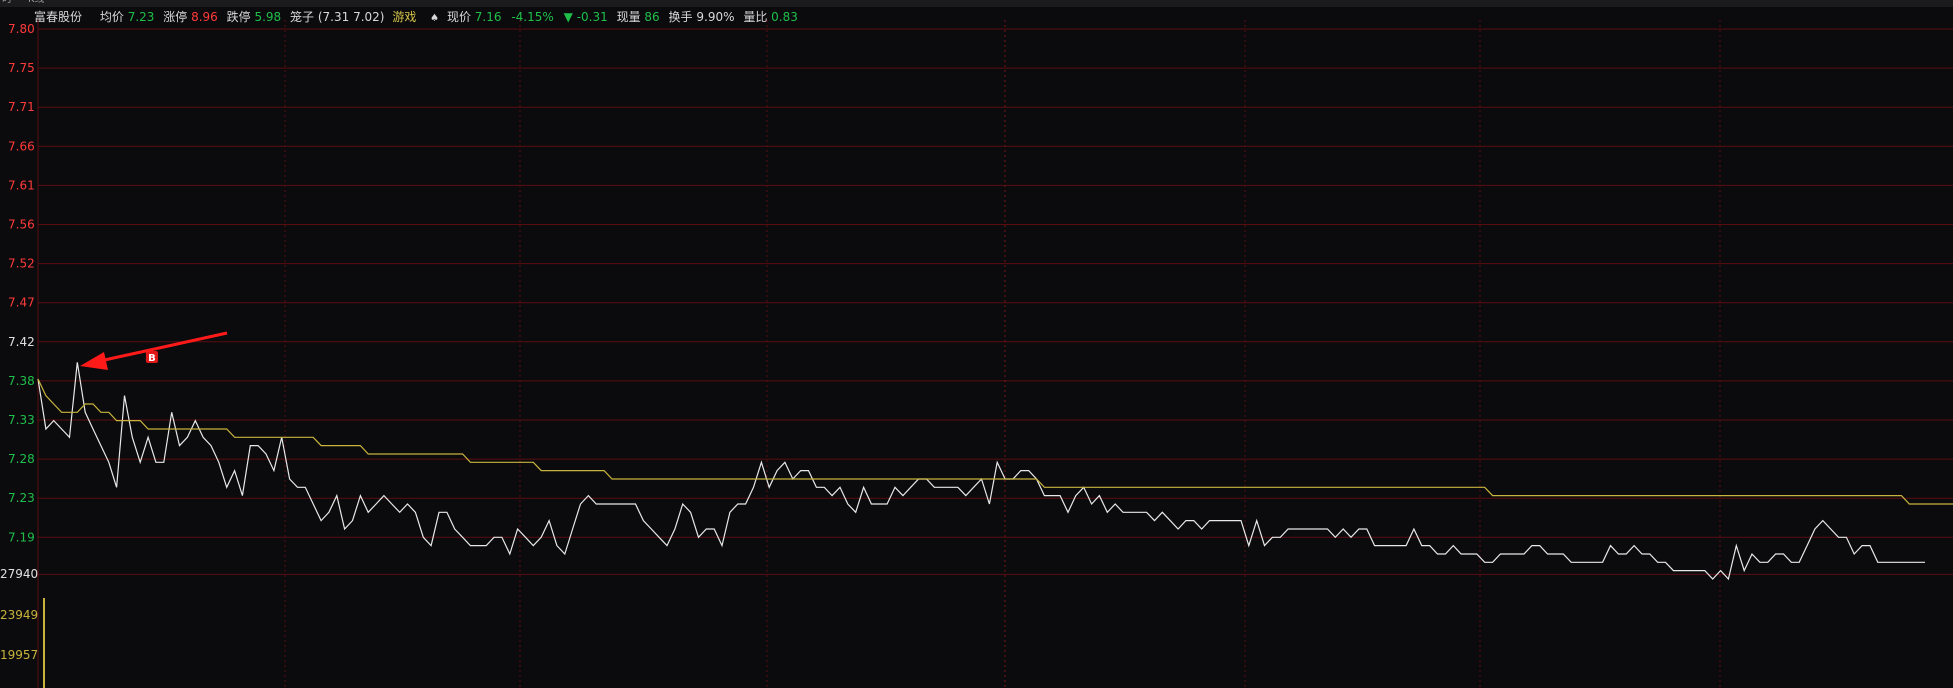 This screenshot has width=1953, height=688. I want to click on volume-axis-labels: 27940 23949 19957, so click(19, 614).